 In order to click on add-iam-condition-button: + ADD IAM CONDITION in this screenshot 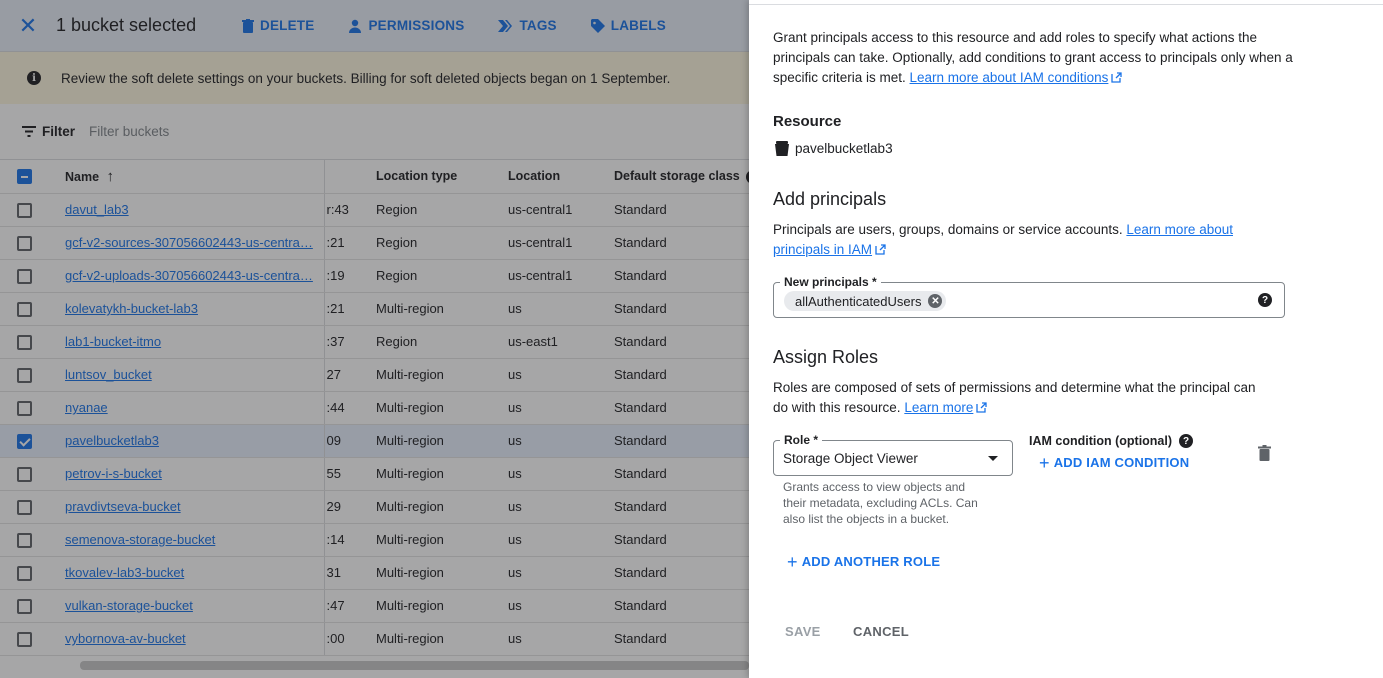, I will do `click(1114, 462)`.